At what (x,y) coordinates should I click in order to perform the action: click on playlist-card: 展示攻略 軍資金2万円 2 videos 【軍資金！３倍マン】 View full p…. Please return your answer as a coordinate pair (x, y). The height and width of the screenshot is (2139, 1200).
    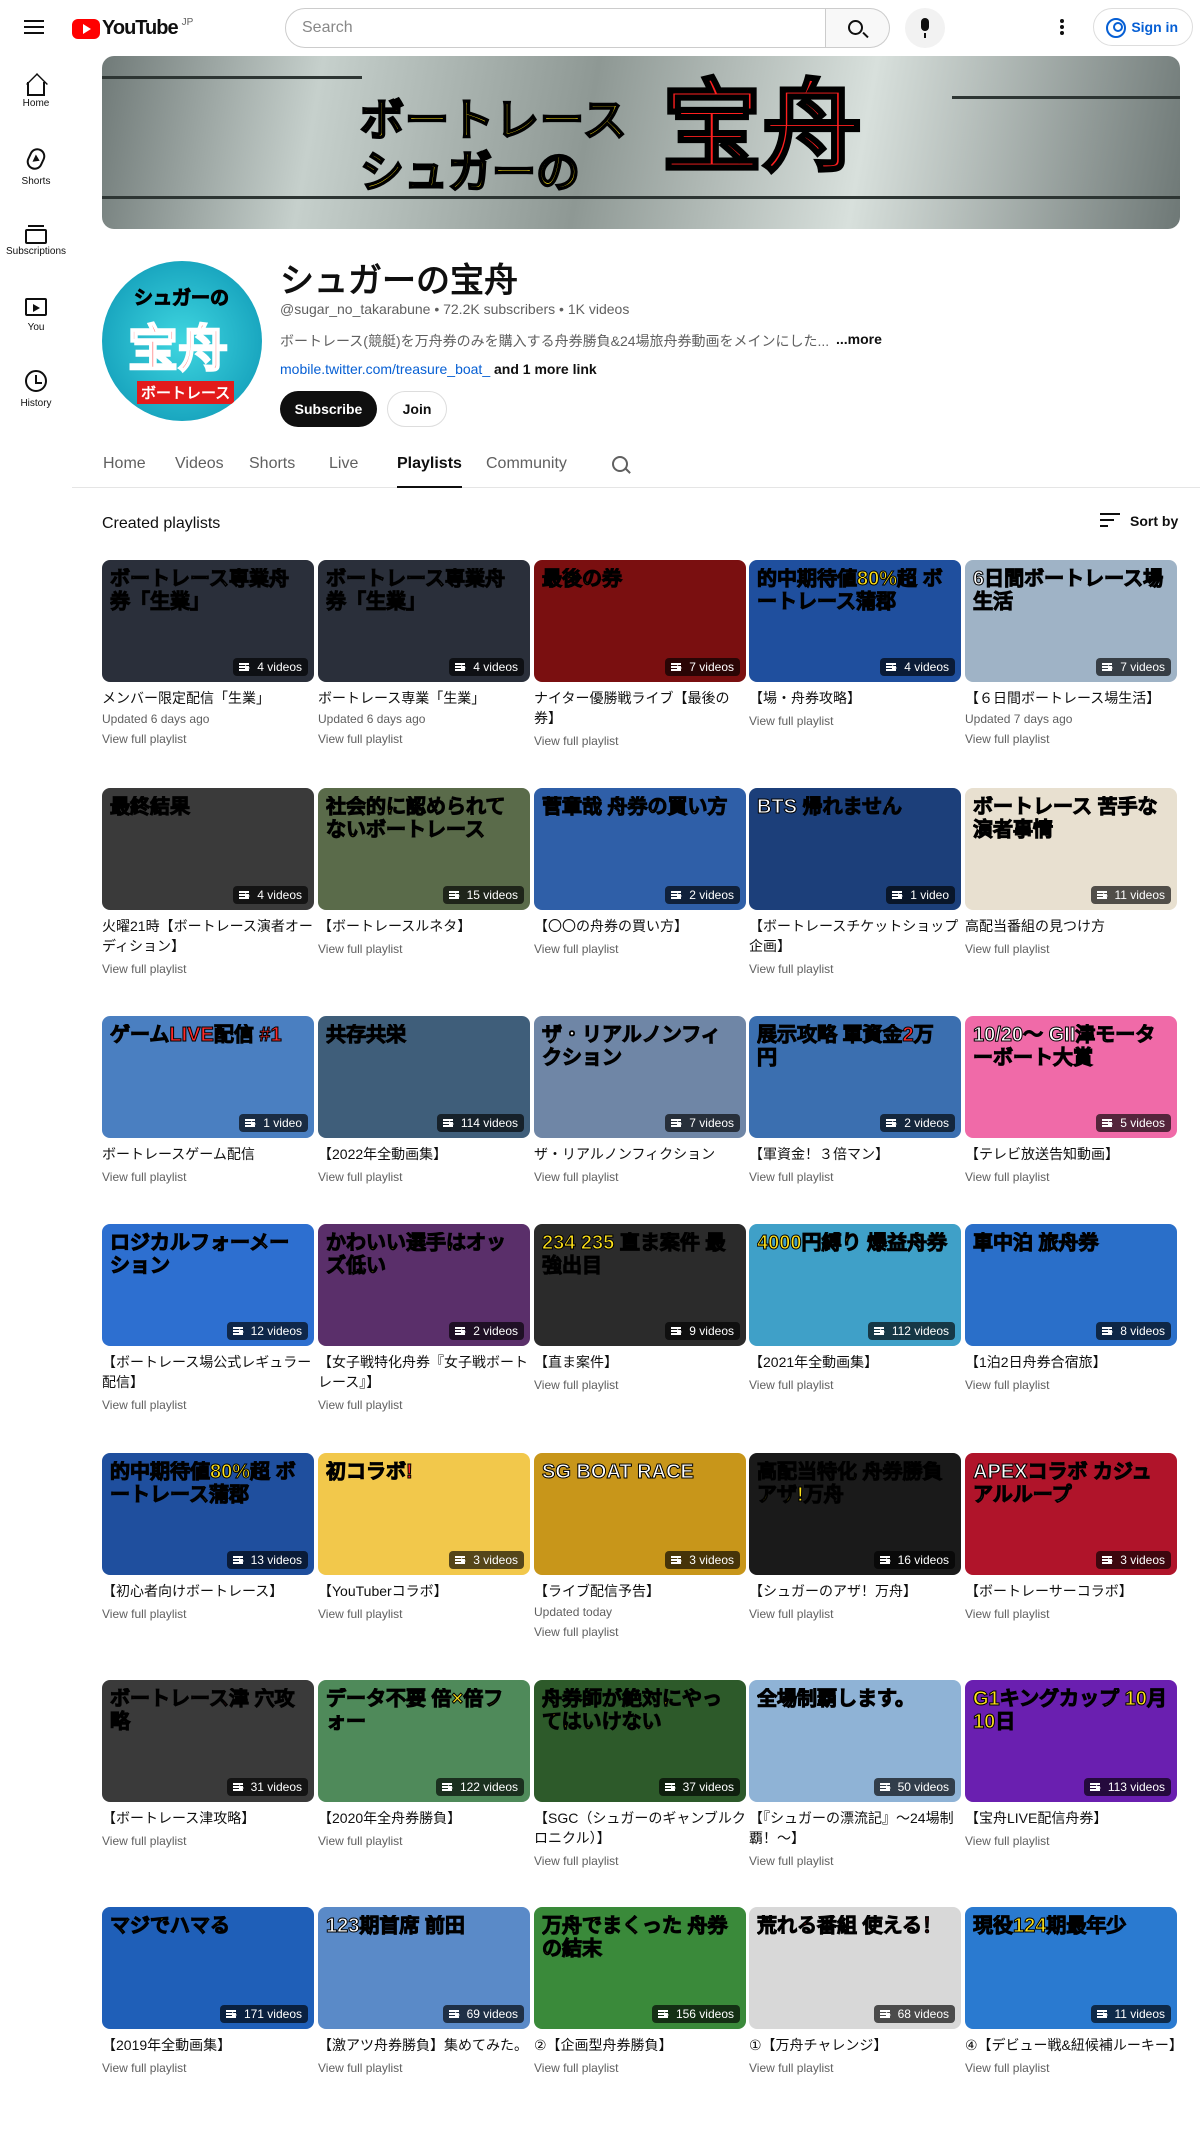
    Looking at the image, I should click on (855, 1100).